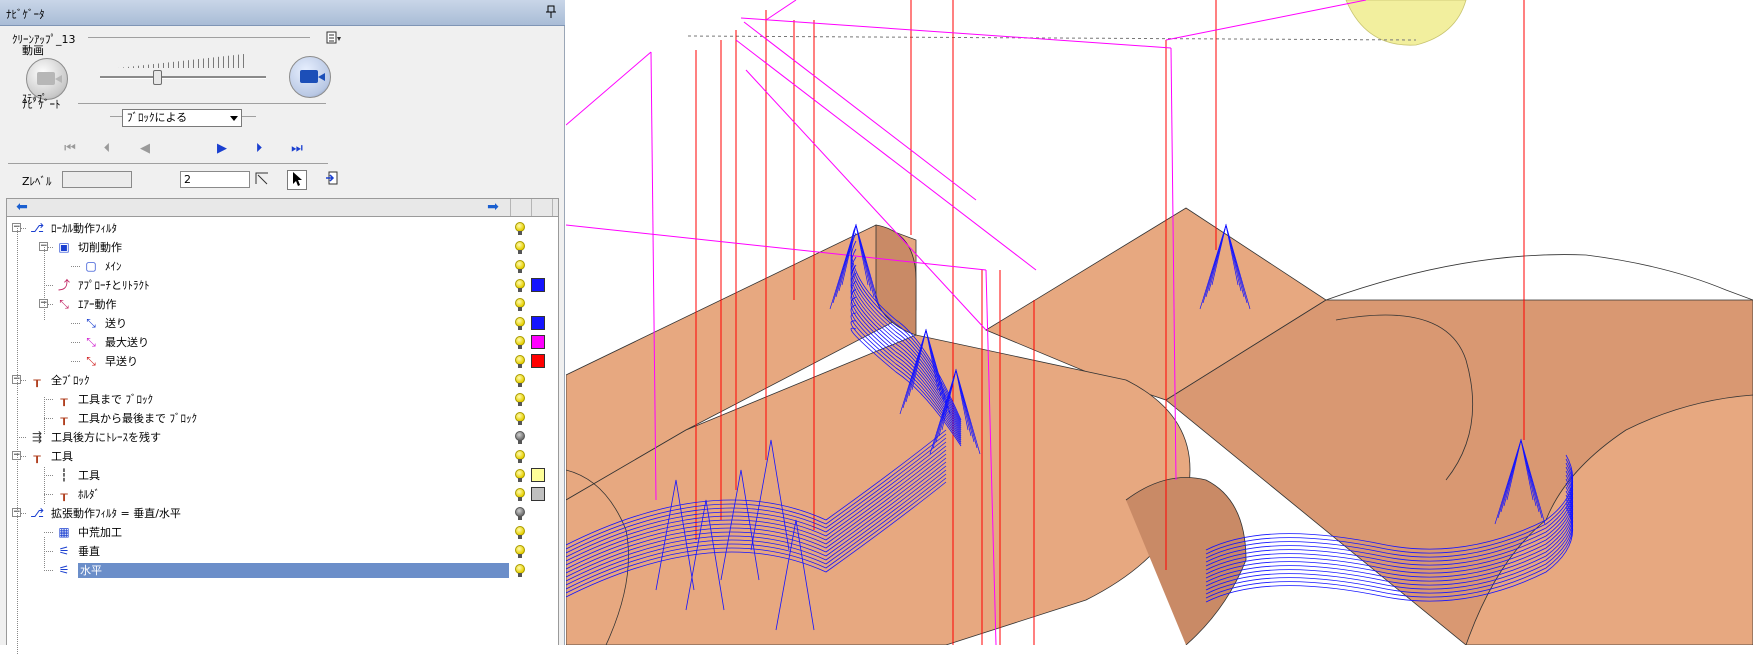 Image resolution: width=1753 pixels, height=655 pixels. I want to click on tree-row: −⎇拡張動作ﾌｨﾙﾀ = 垂直/水平, so click(282, 513).